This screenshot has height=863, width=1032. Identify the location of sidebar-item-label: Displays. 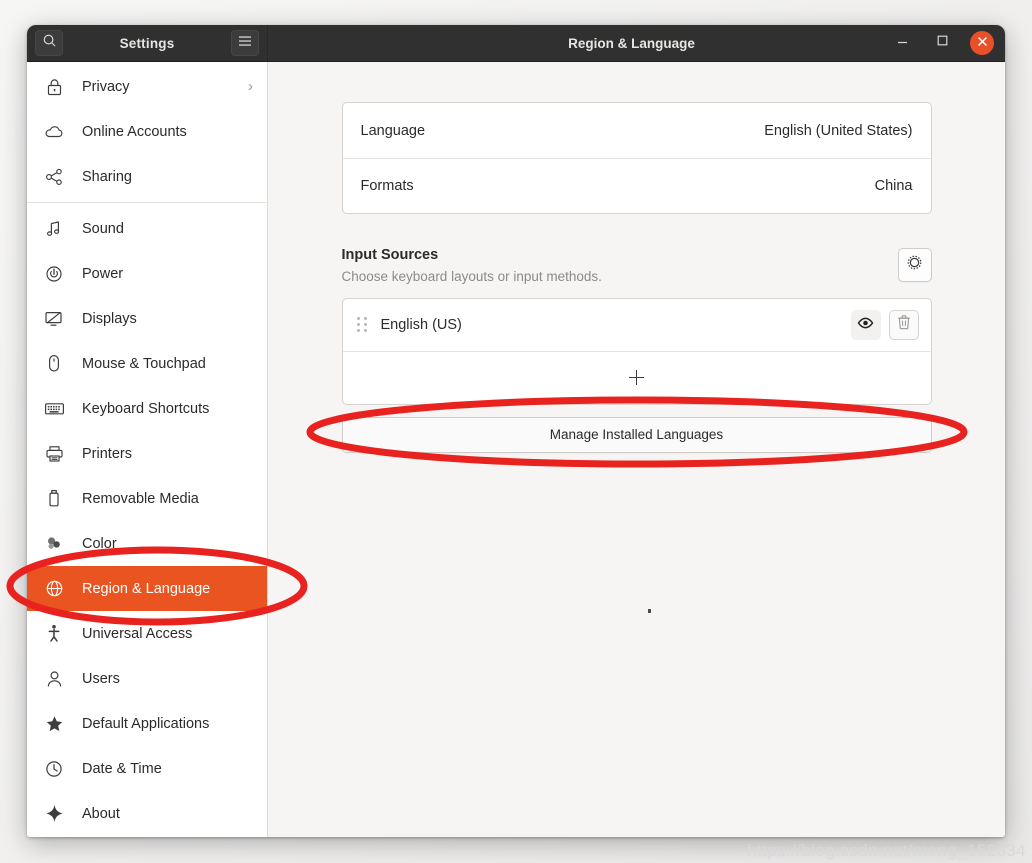
(109, 318).